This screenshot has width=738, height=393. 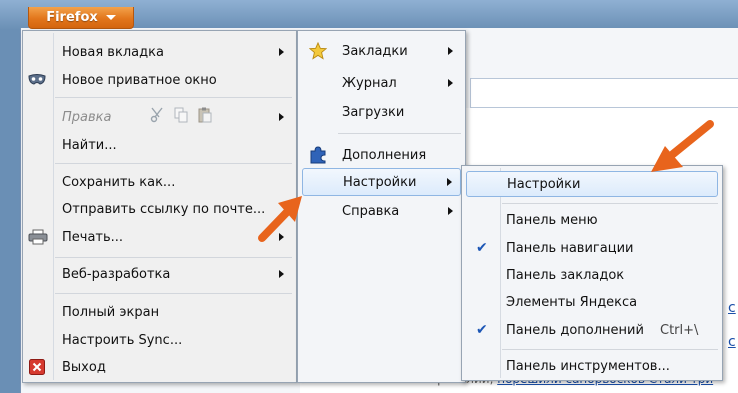 I want to click on firefox-menu-button: Firefox, so click(x=81, y=18).